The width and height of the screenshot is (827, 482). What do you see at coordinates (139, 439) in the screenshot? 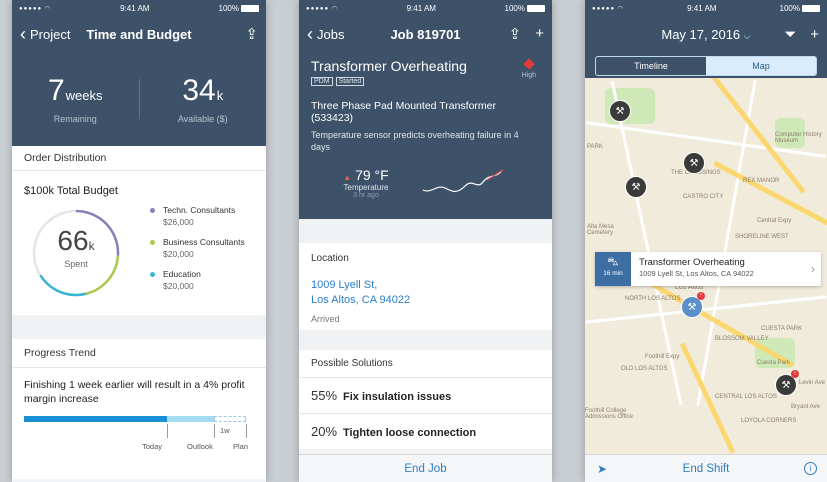
I see `progress-ticks: 1w Today Outlook Plan` at bounding box center [139, 439].